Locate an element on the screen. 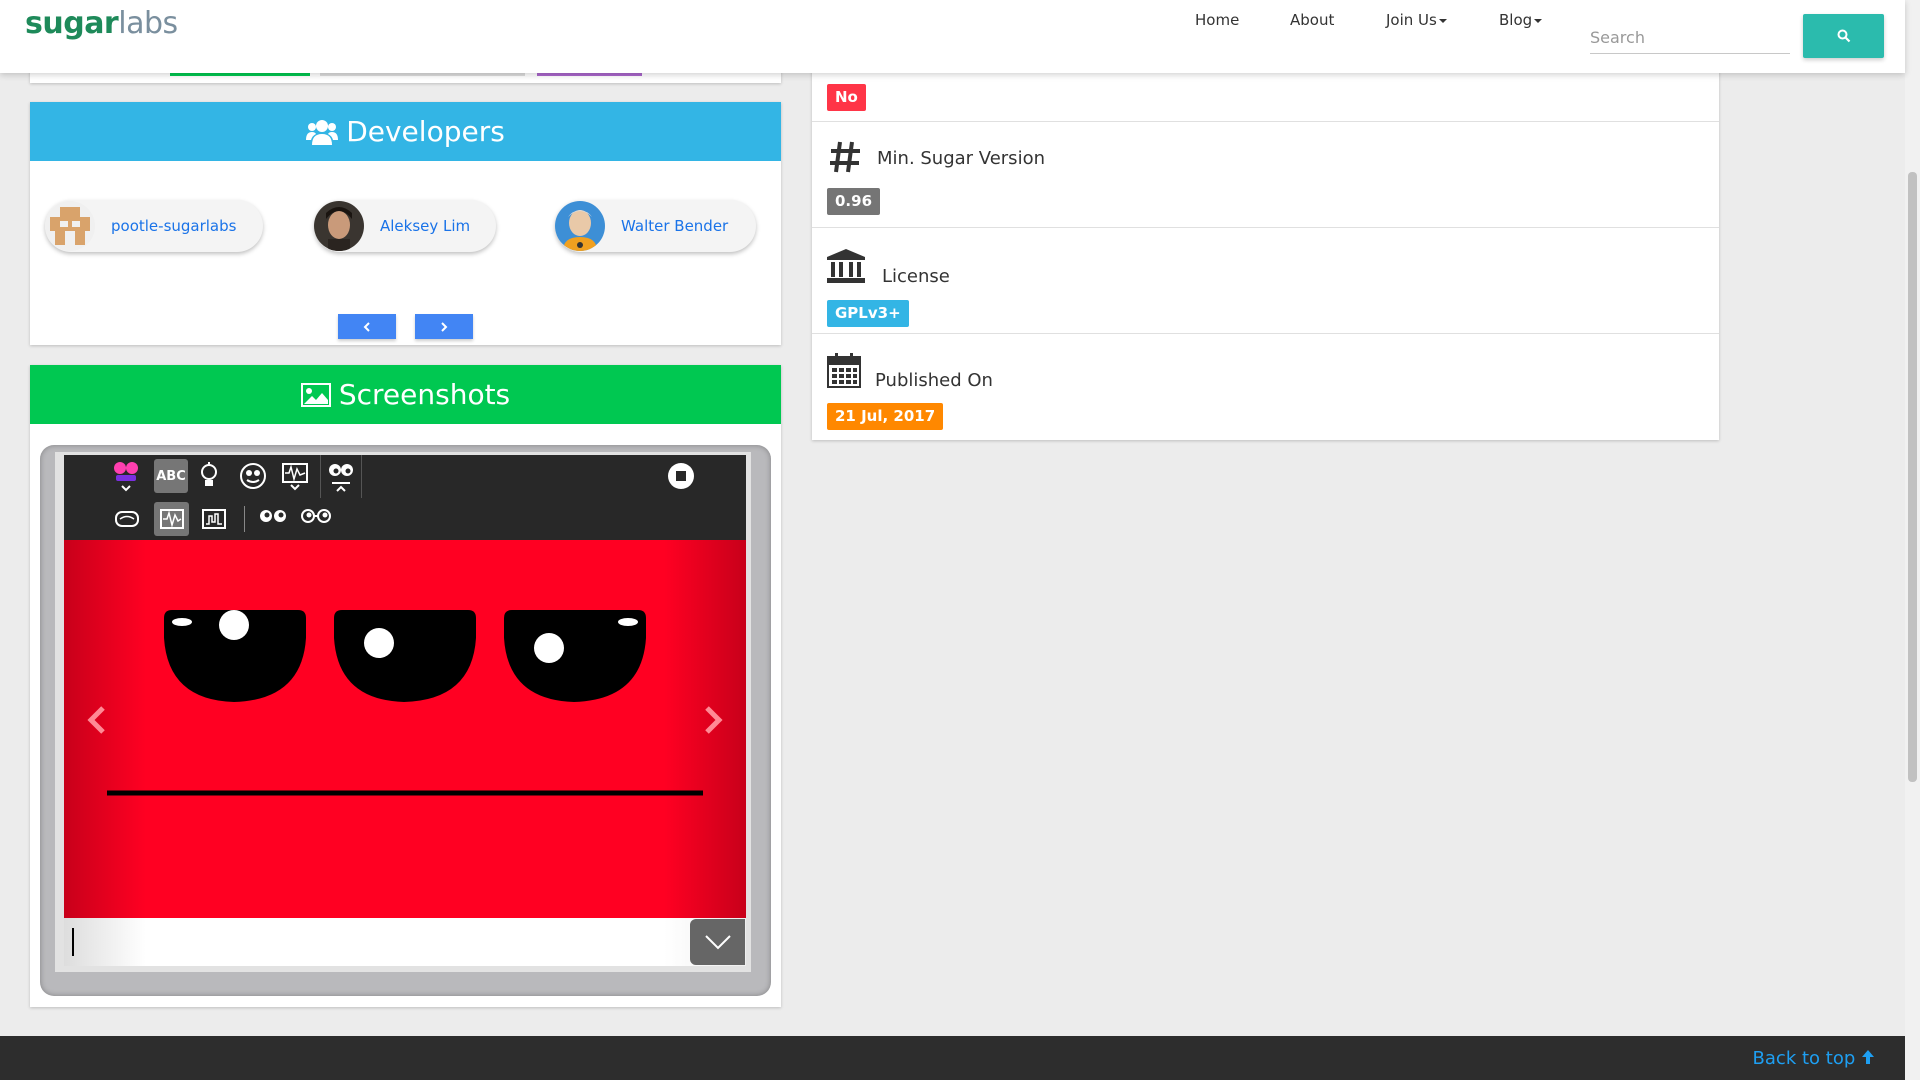  activity-icon is located at coordinates (126, 476).